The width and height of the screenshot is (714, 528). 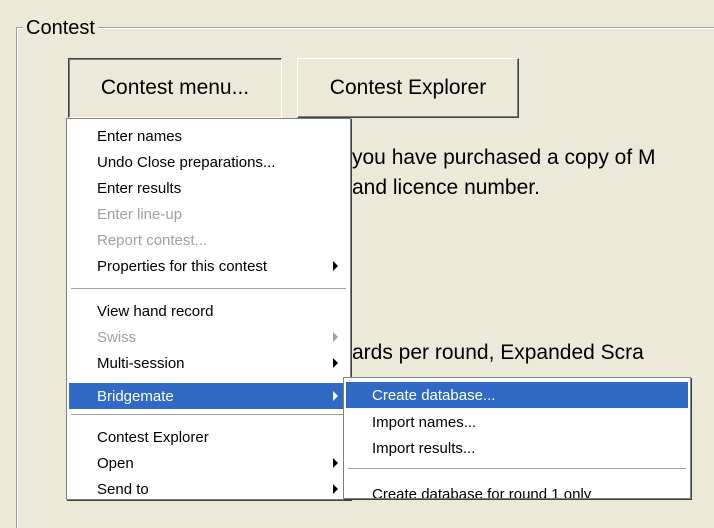 I want to click on menu-item-swiss-label: Swiss, so click(x=117, y=337).